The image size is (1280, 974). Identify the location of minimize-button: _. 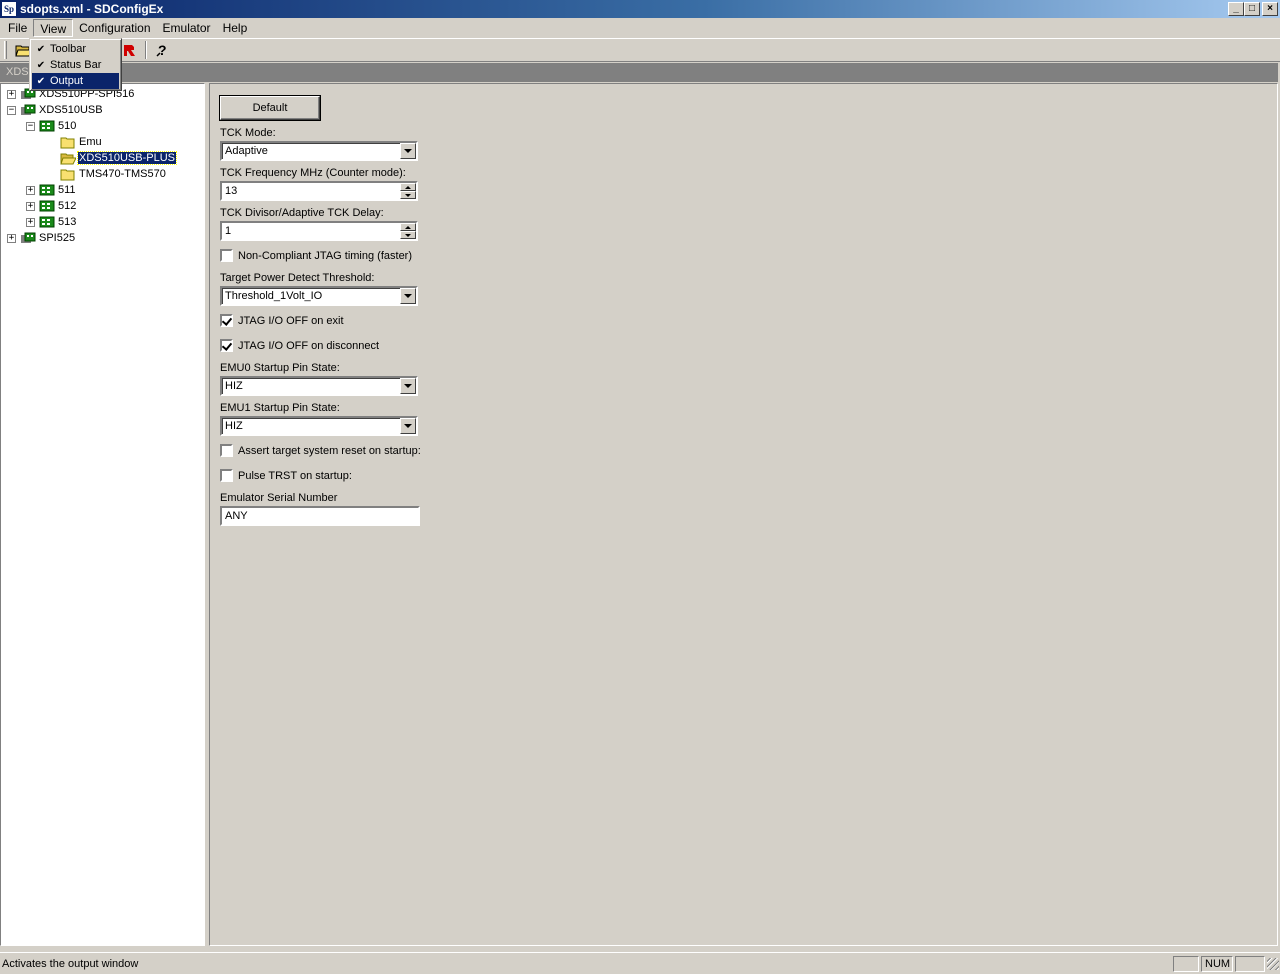
(1236, 9).